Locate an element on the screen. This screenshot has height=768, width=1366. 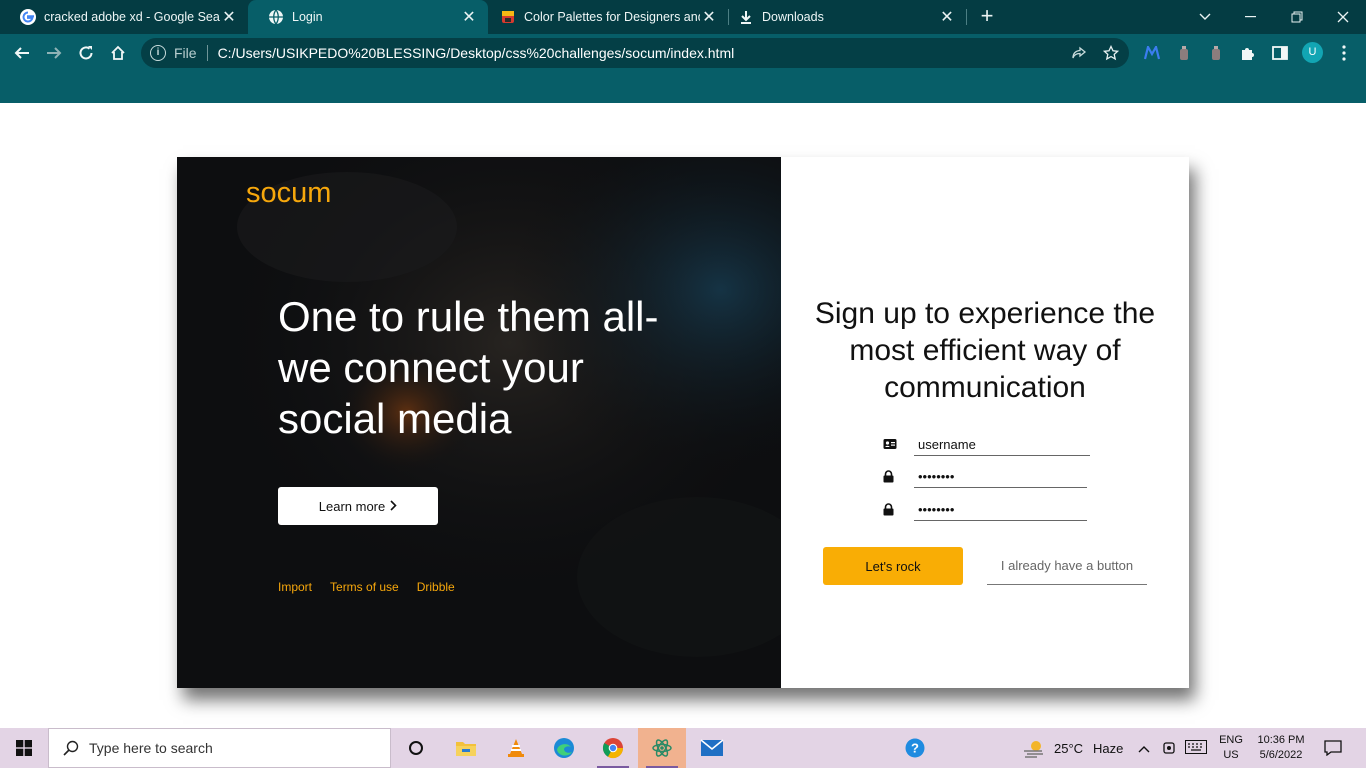
search-placeholder: Type here to search is located at coordinates (151, 748).